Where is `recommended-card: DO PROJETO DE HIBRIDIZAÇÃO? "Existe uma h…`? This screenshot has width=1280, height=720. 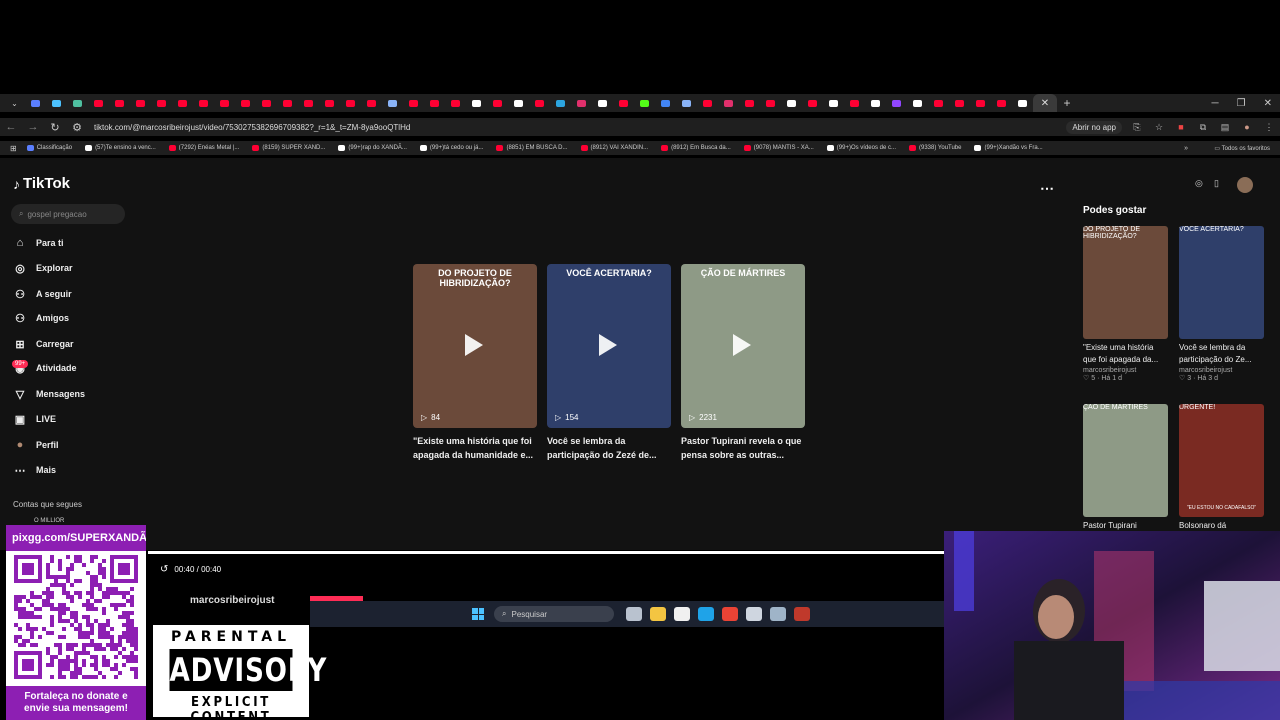 recommended-card: DO PROJETO DE HIBRIDIZAÇÃO? "Existe uma h… is located at coordinates (1125, 304).